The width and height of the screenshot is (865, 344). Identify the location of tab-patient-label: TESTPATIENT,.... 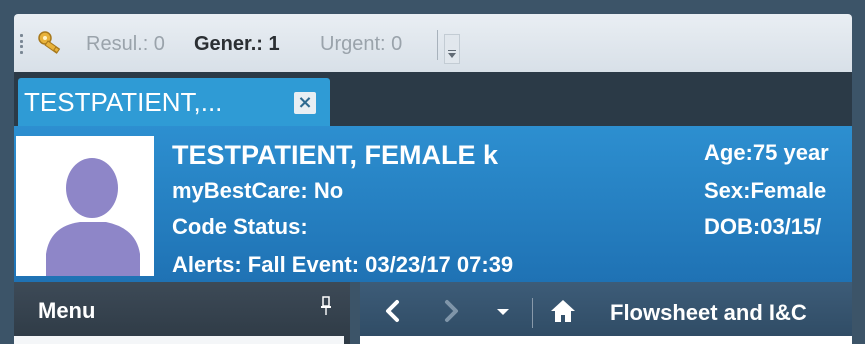
(123, 102).